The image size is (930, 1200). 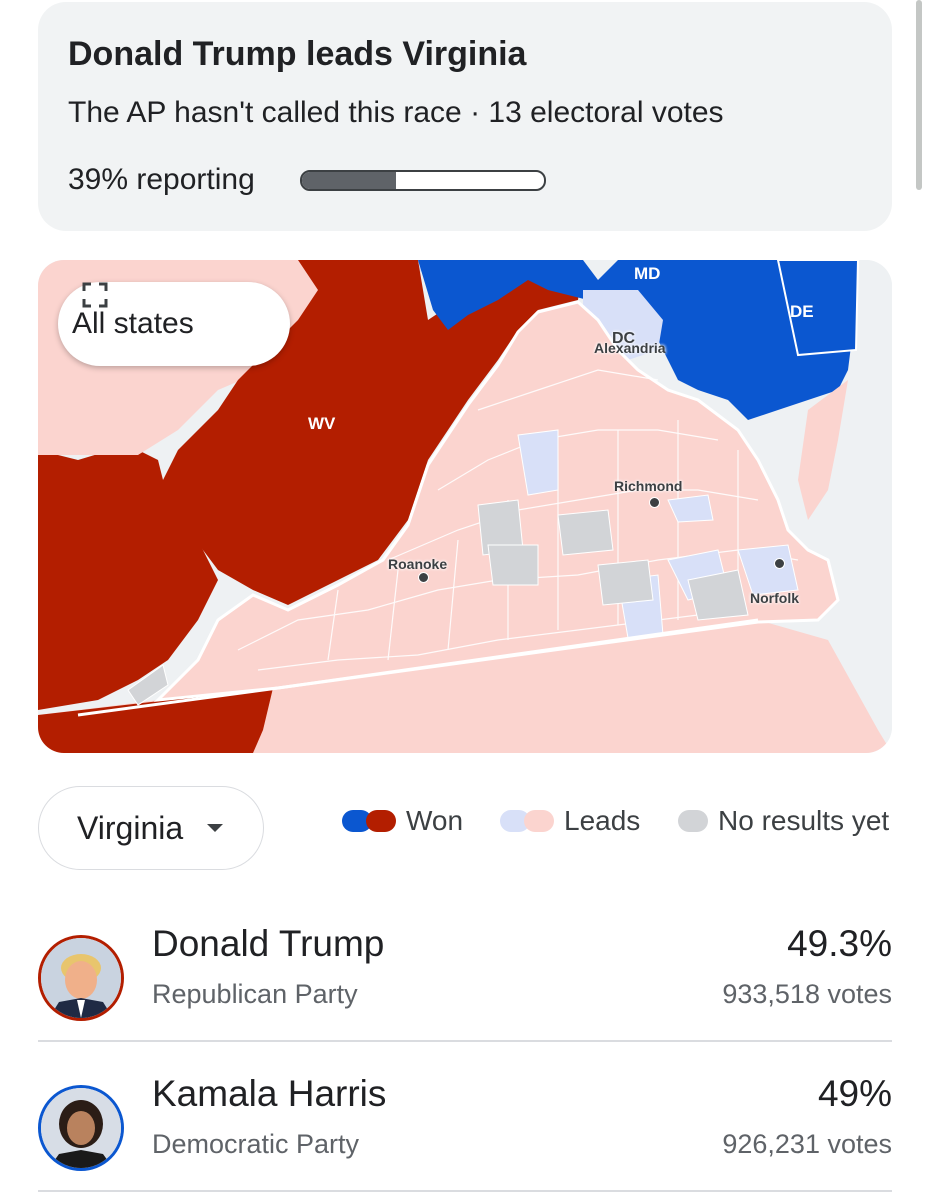 I want to click on legend-no-results-label: No results yet, so click(x=804, y=820).